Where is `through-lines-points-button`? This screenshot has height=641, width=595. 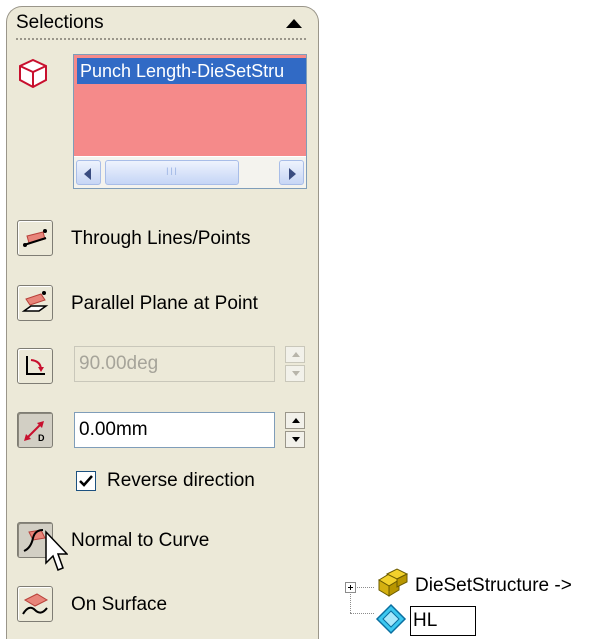 through-lines-points-button is located at coordinates (35, 238).